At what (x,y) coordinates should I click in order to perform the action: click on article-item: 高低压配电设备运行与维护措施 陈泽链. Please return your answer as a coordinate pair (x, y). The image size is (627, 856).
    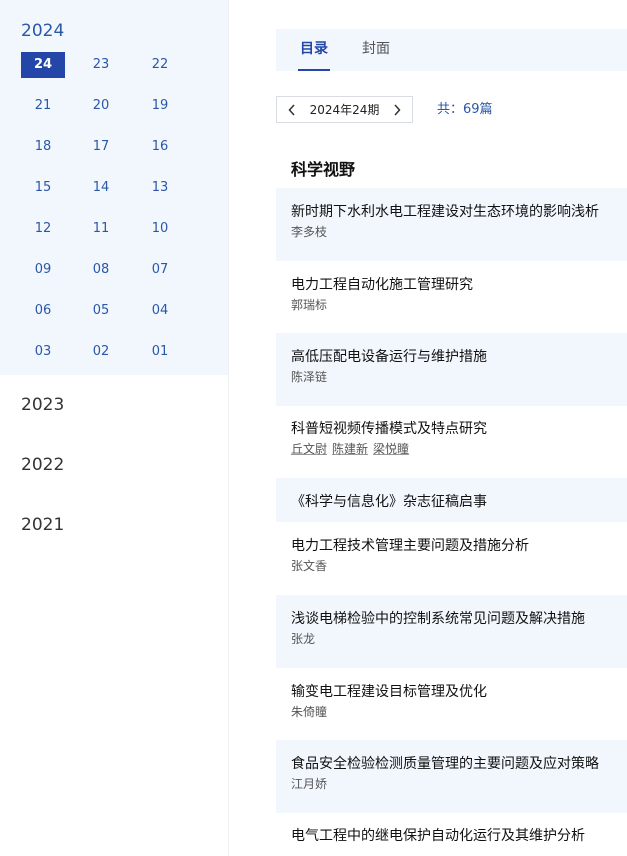
    Looking at the image, I should click on (451, 369).